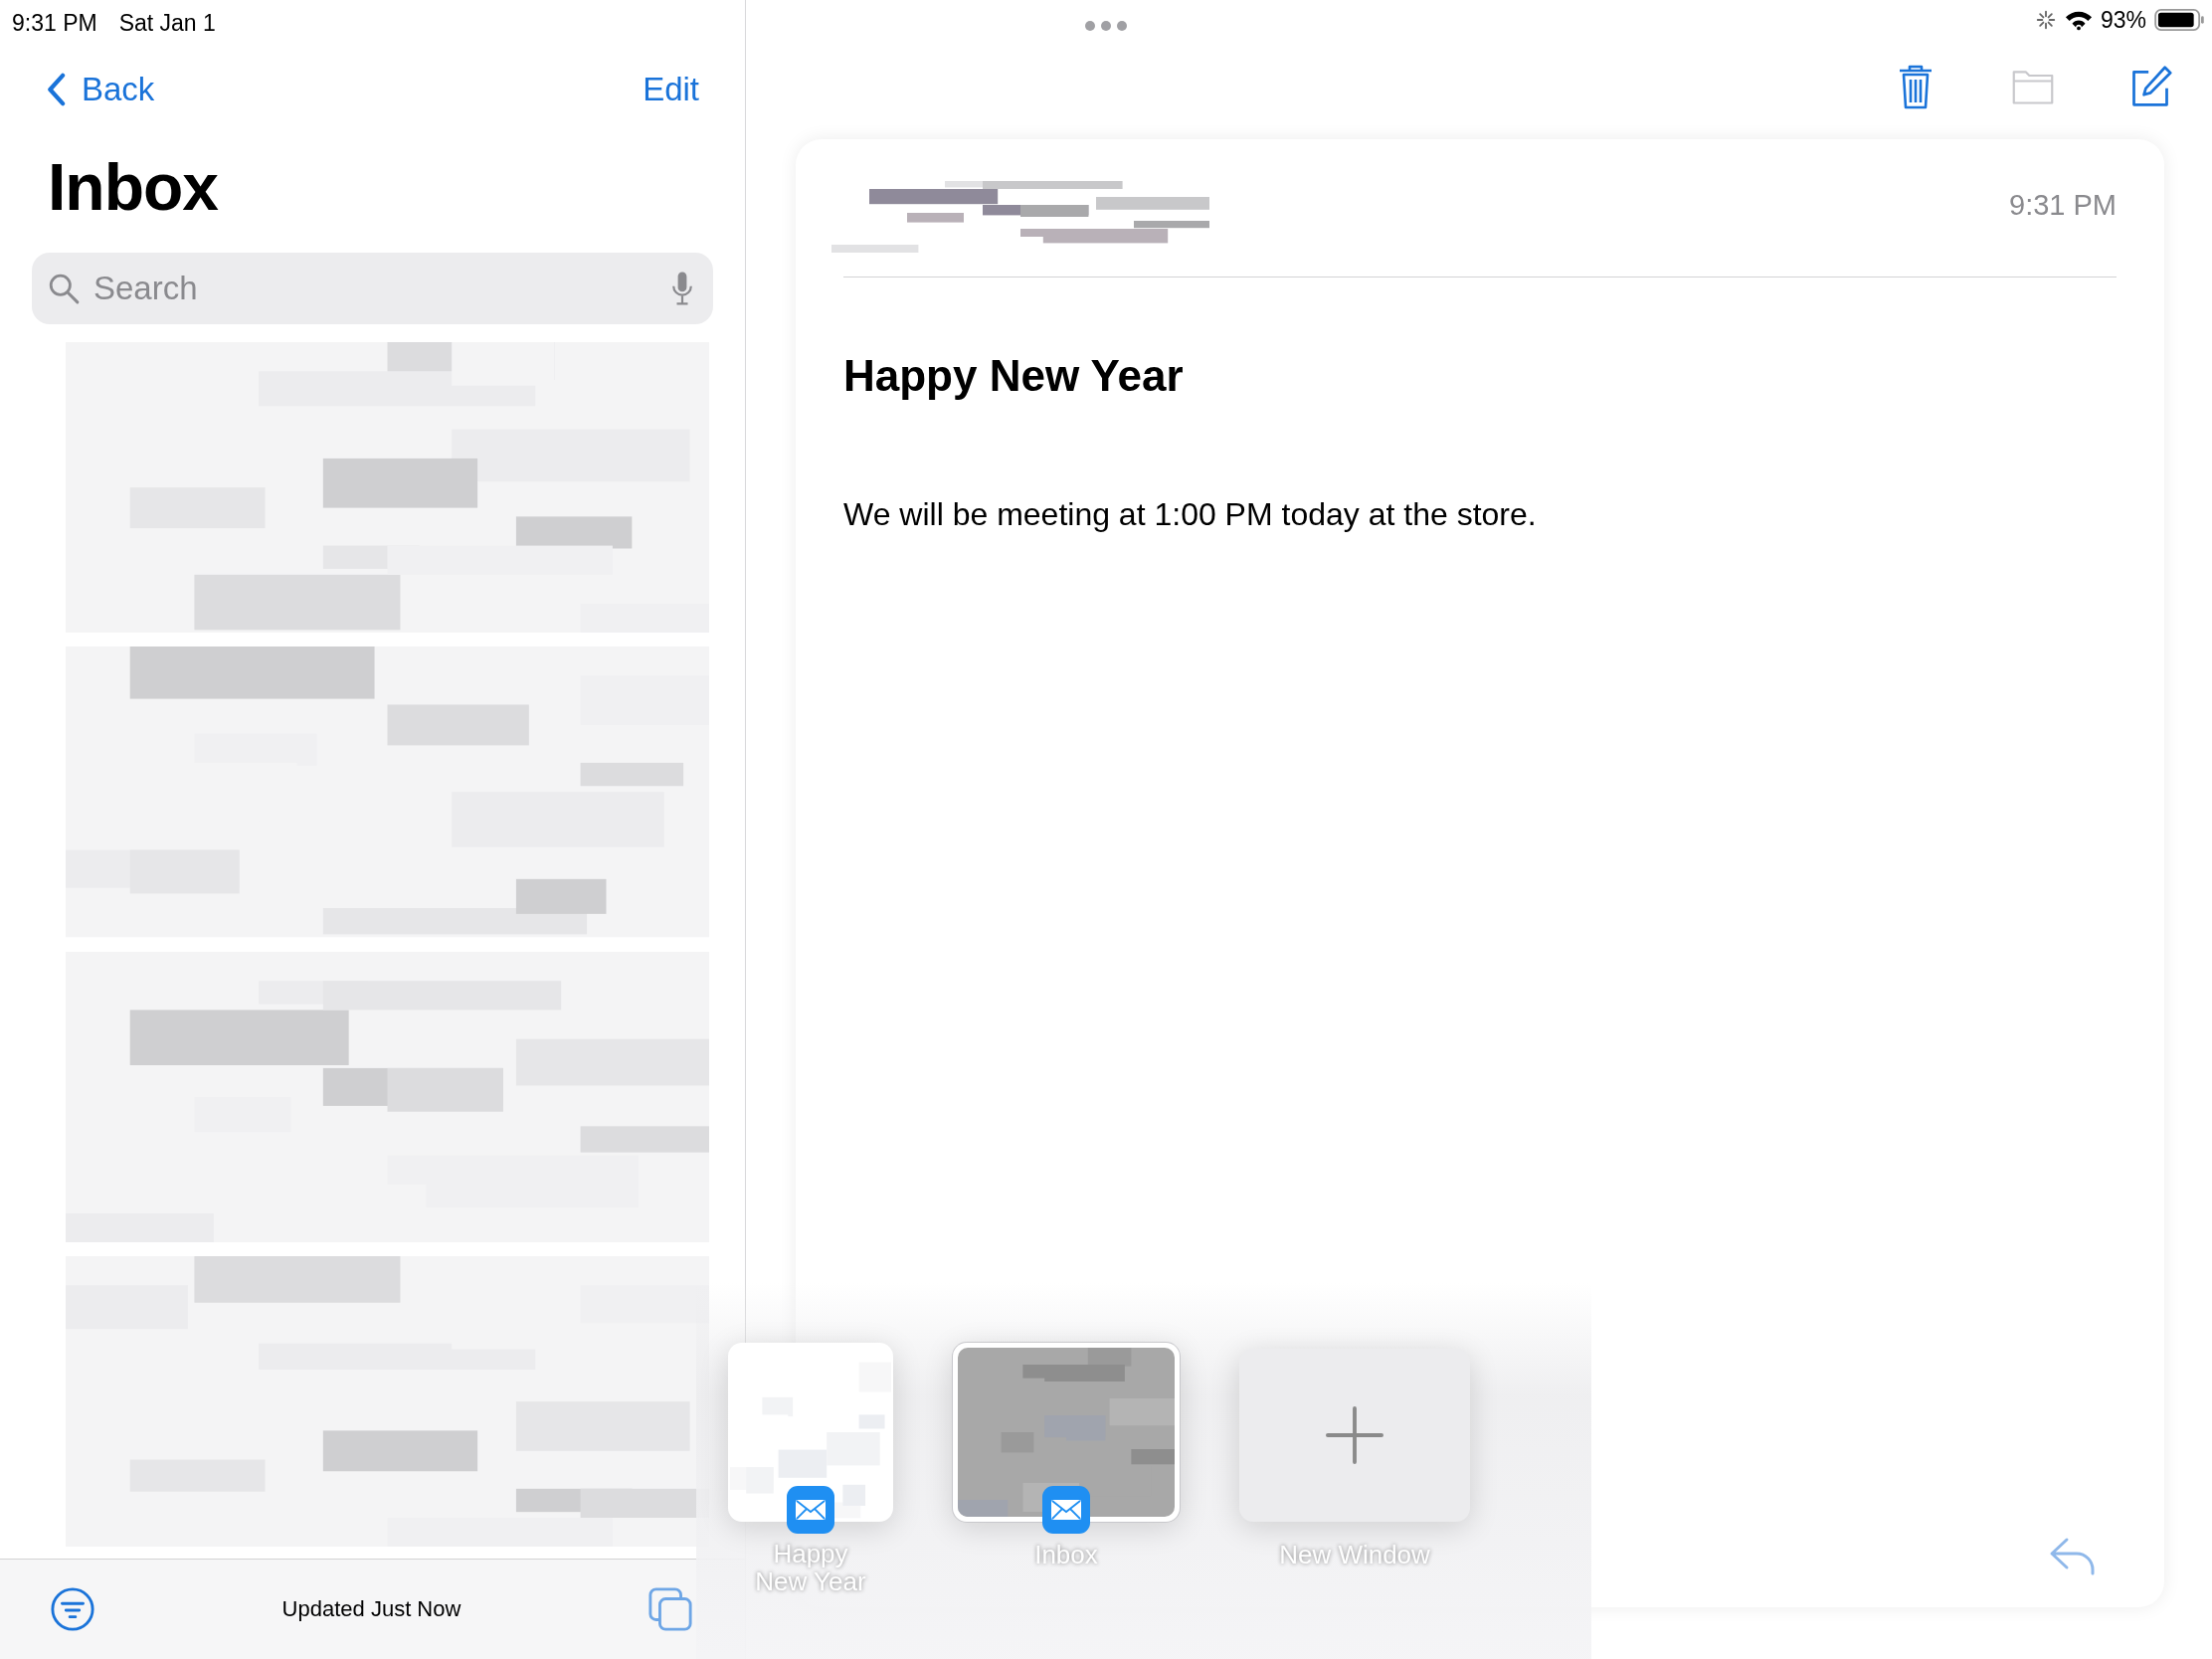  I want to click on microphone-icon, so click(682, 288).